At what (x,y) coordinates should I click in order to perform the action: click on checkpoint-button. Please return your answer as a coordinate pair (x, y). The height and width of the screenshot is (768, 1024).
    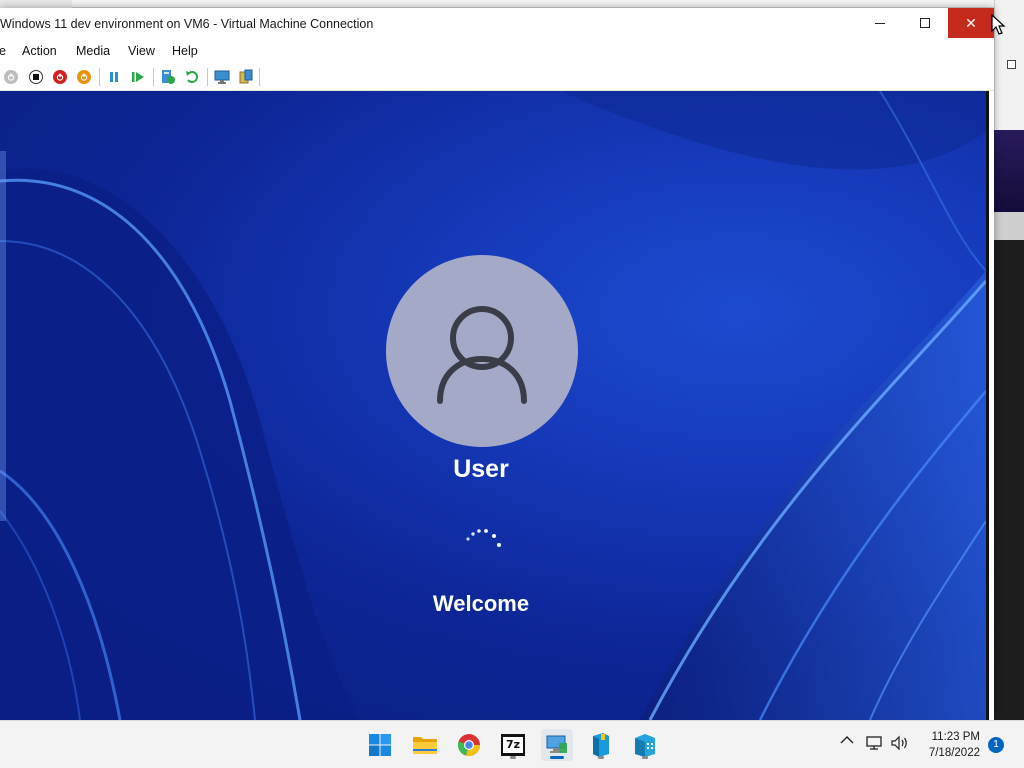
    Looking at the image, I should click on (168, 77).